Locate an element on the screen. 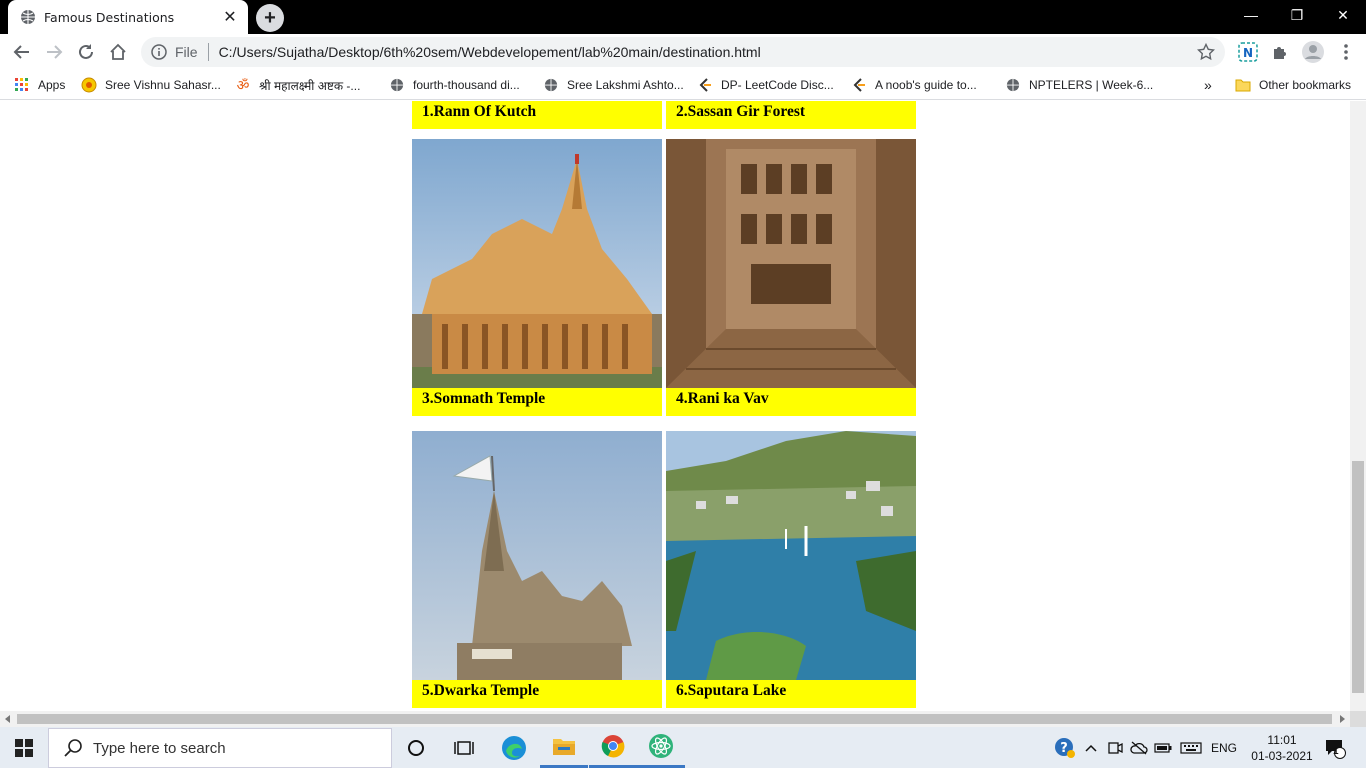 This screenshot has width=1366, height=768. folder-icon is located at coordinates (564, 747).